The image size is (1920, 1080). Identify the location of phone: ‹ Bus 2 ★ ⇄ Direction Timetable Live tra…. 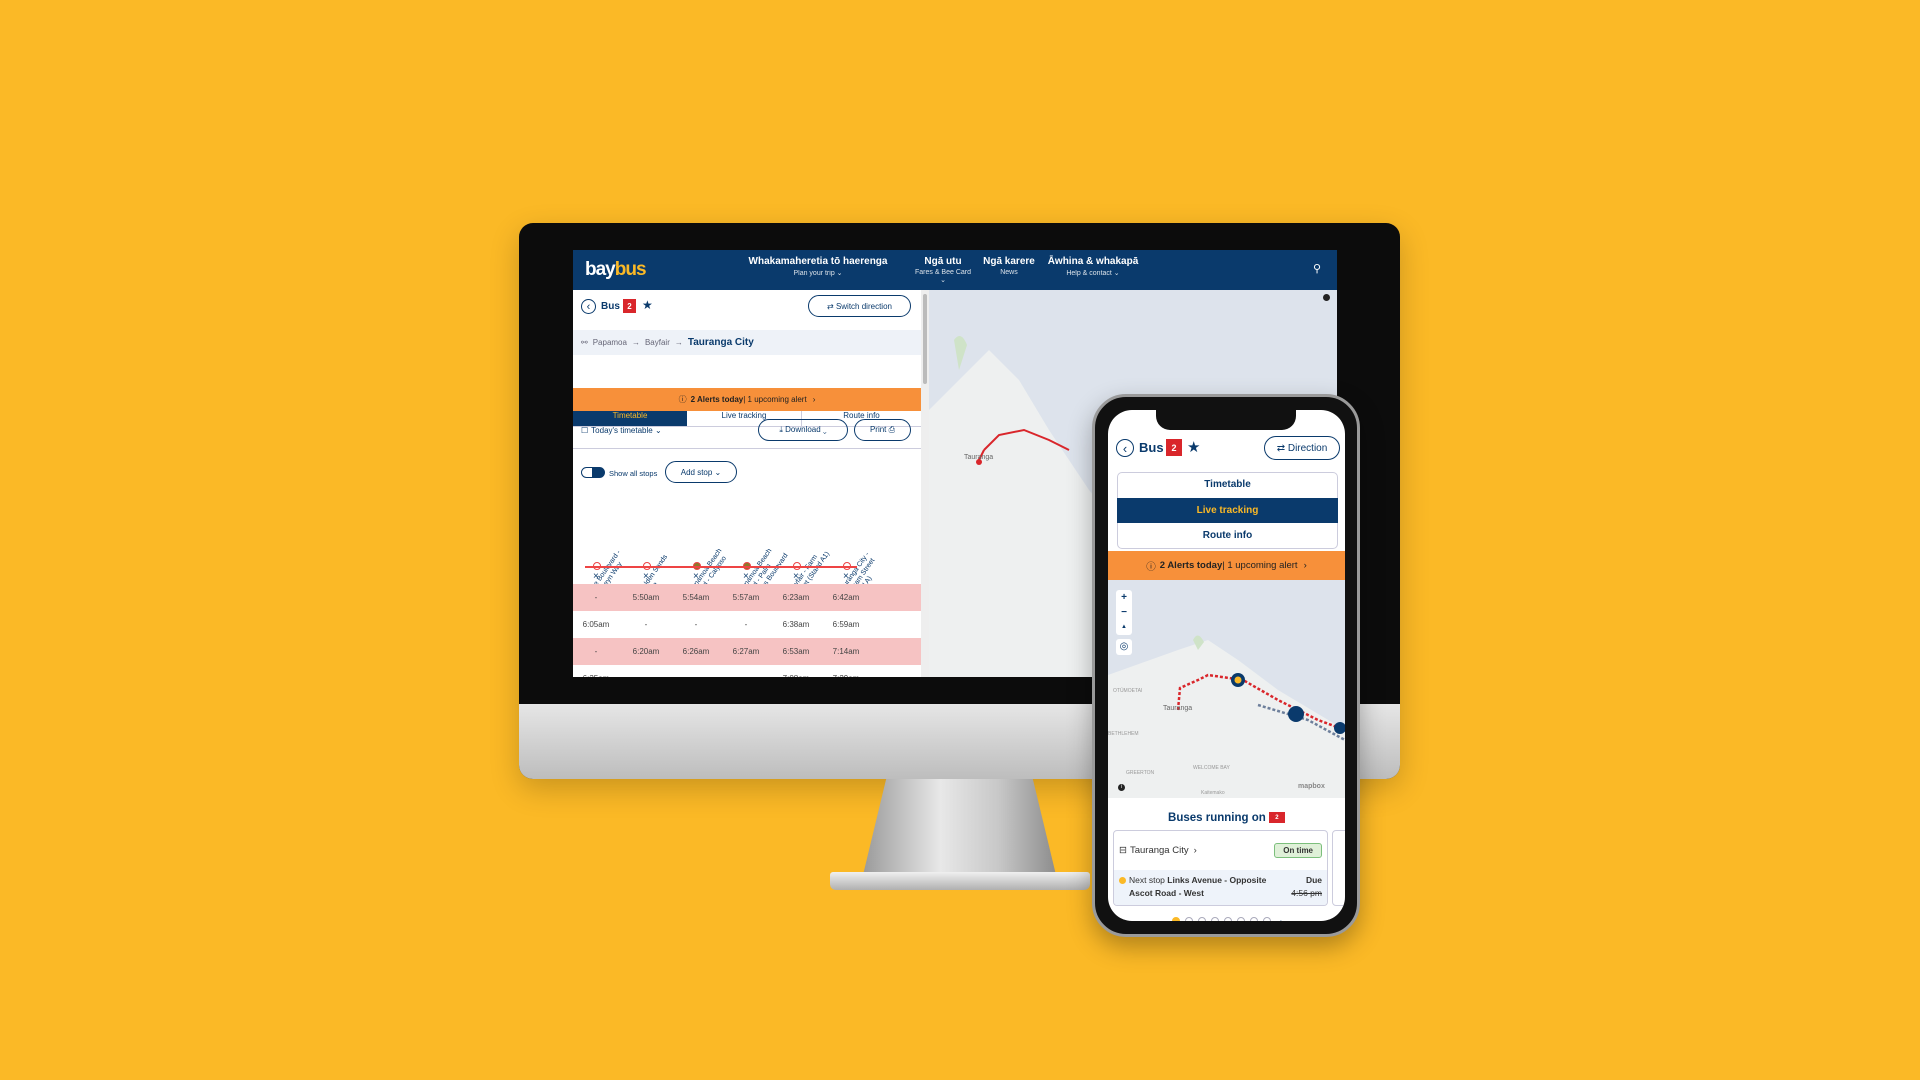
(1226, 665).